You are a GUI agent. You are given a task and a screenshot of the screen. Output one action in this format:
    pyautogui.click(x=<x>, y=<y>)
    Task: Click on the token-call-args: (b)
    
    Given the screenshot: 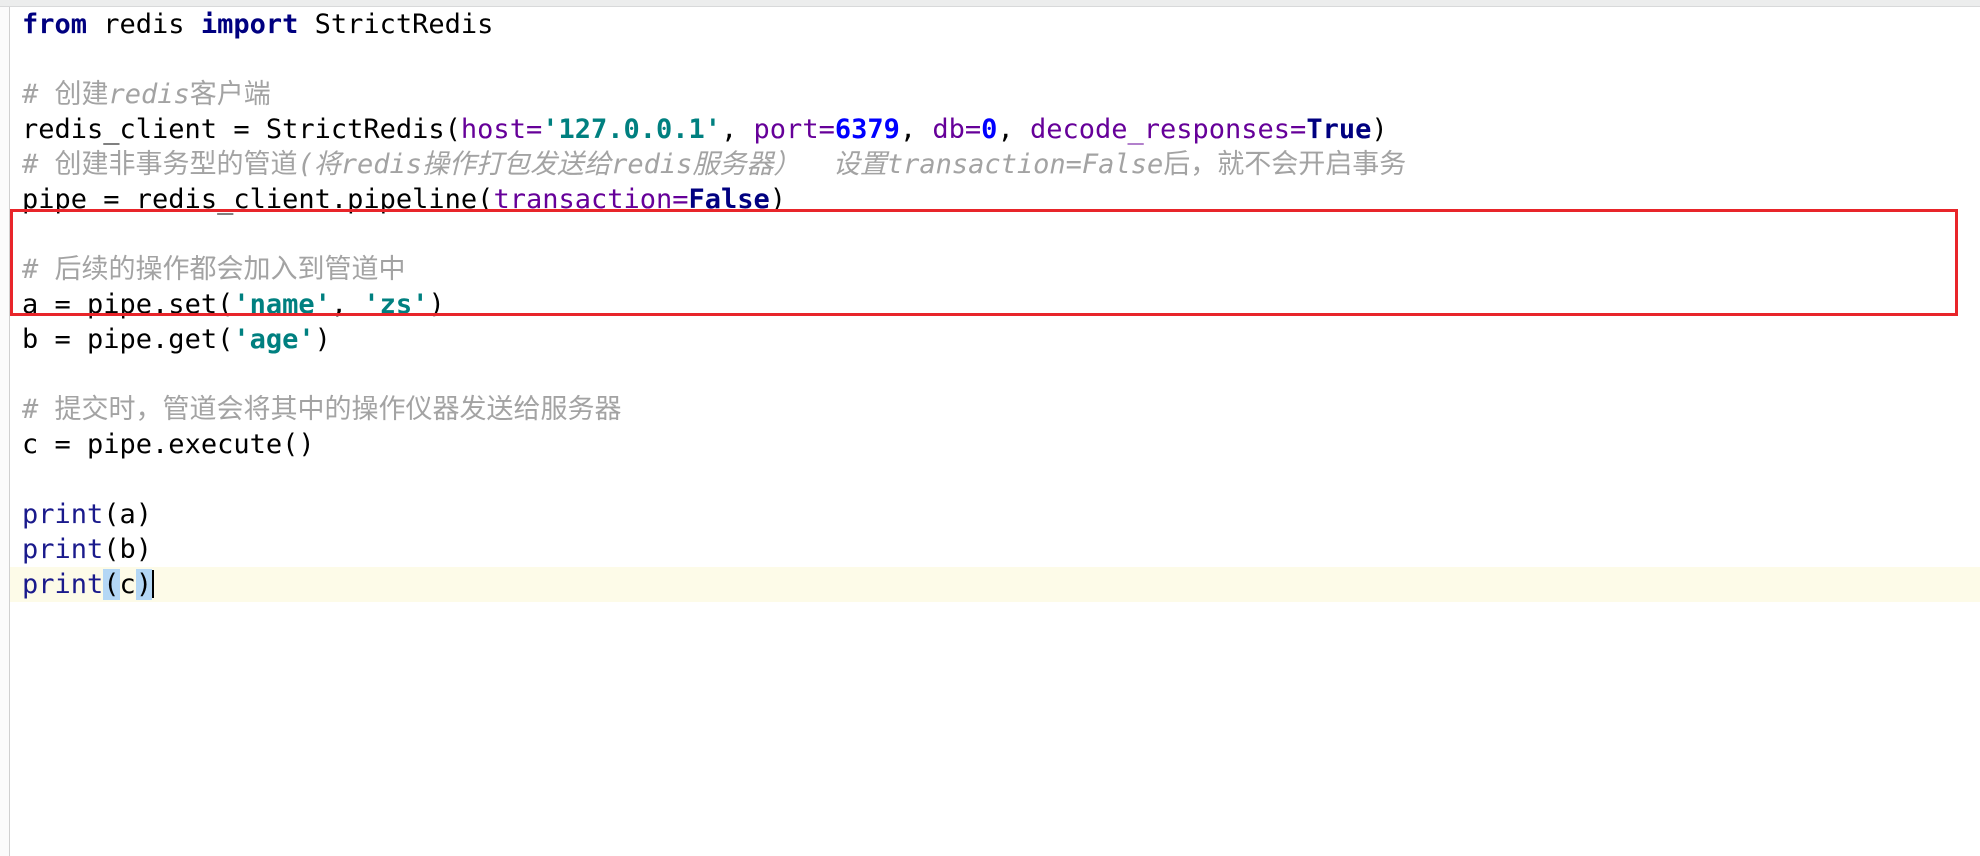 What is the action you would take?
    pyautogui.click(x=128, y=549)
    